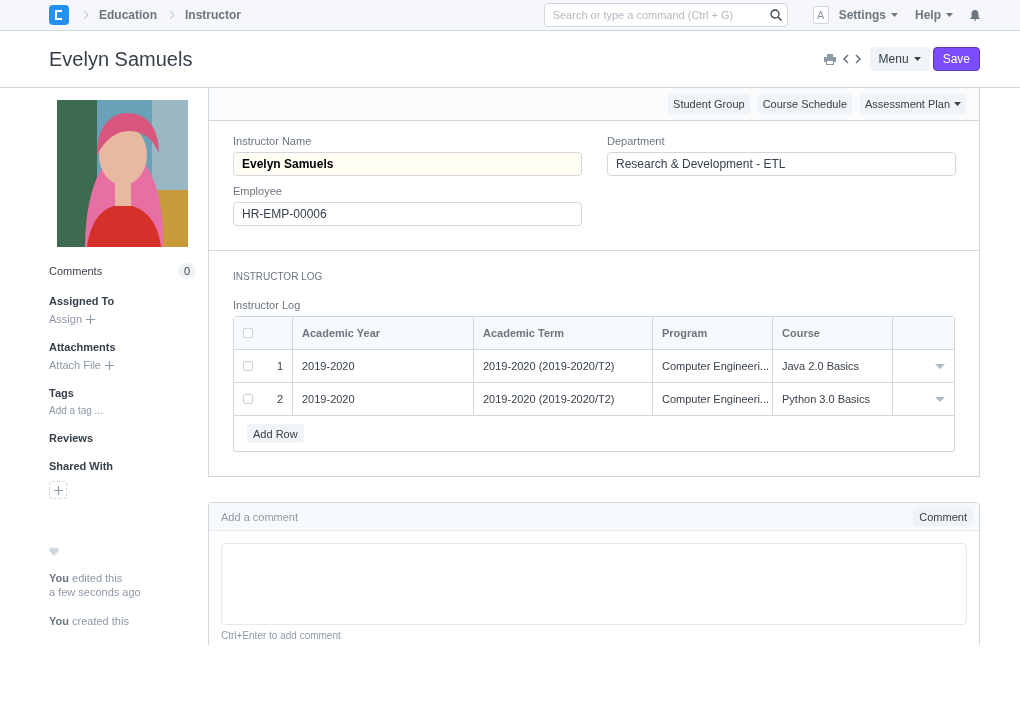 The image size is (1020, 720). I want to click on printer-icon, so click(829, 59).